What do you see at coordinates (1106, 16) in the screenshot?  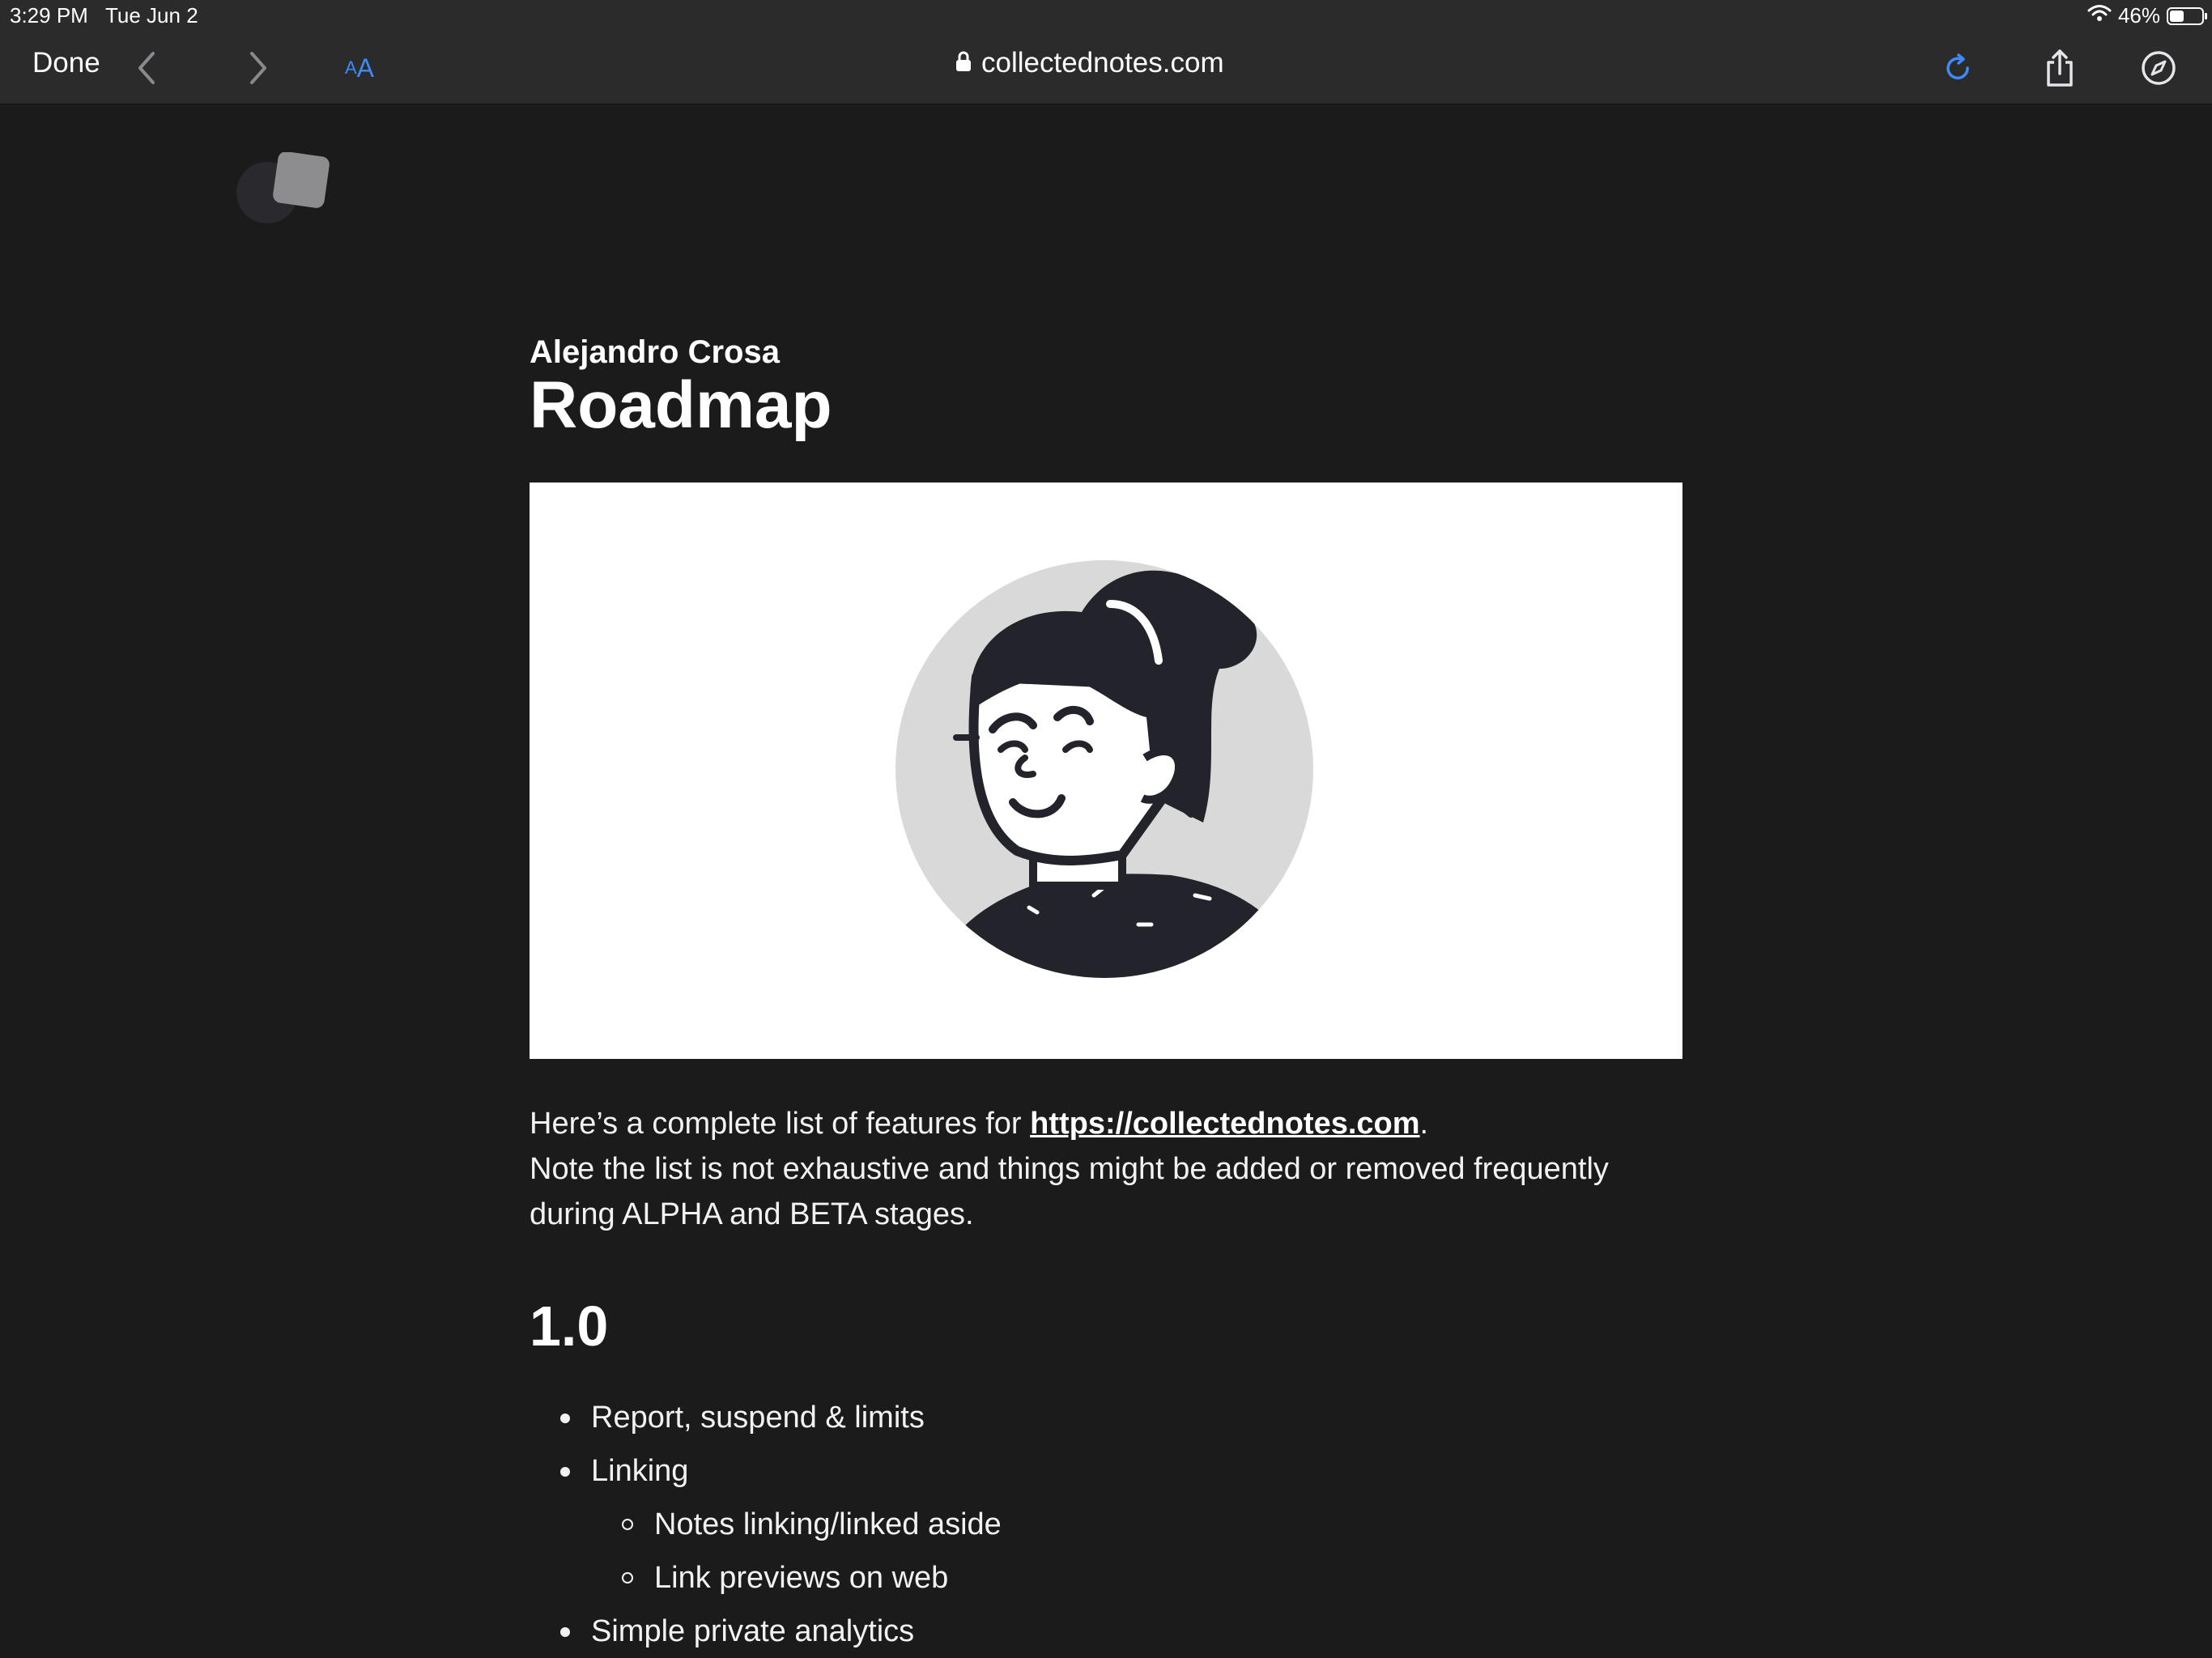 I see `status-bar: 3:29 PM Tue Jun 2 46%` at bounding box center [1106, 16].